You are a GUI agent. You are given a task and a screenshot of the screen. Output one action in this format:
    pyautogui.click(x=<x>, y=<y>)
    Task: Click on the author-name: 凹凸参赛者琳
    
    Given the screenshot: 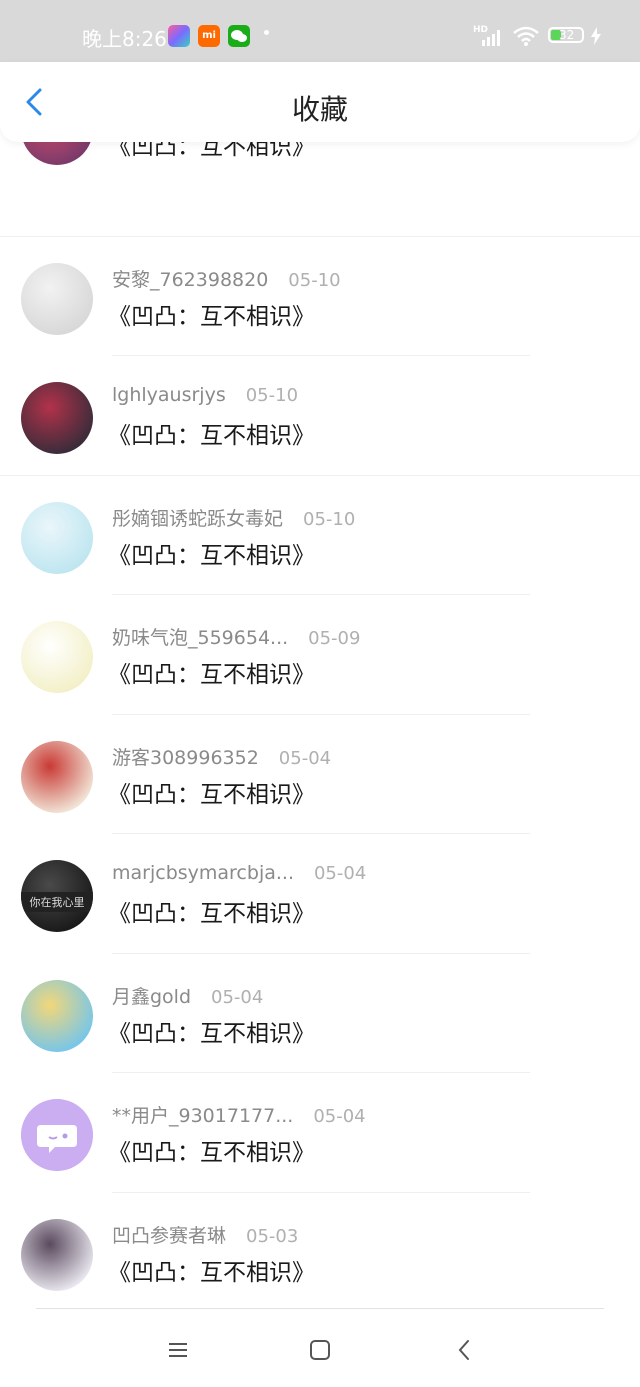 What is the action you would take?
    pyautogui.click(x=169, y=1234)
    